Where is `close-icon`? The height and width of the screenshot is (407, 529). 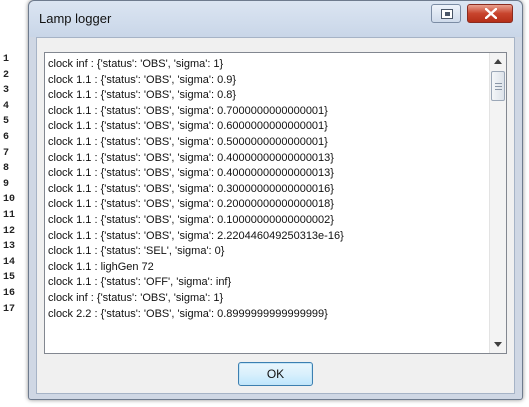 close-icon is located at coordinates (491, 13).